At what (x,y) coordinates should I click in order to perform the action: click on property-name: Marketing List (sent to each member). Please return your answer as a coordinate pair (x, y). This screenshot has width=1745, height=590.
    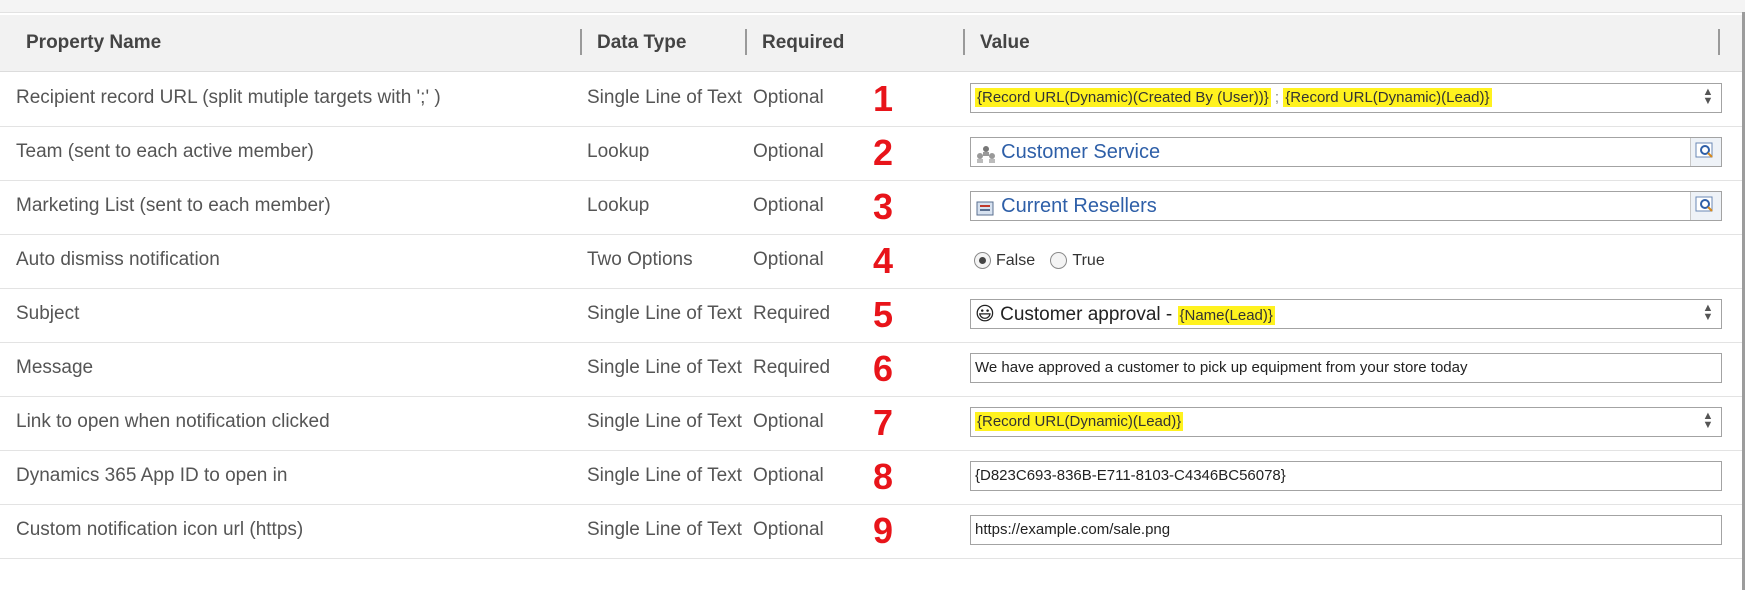
    Looking at the image, I should click on (173, 205).